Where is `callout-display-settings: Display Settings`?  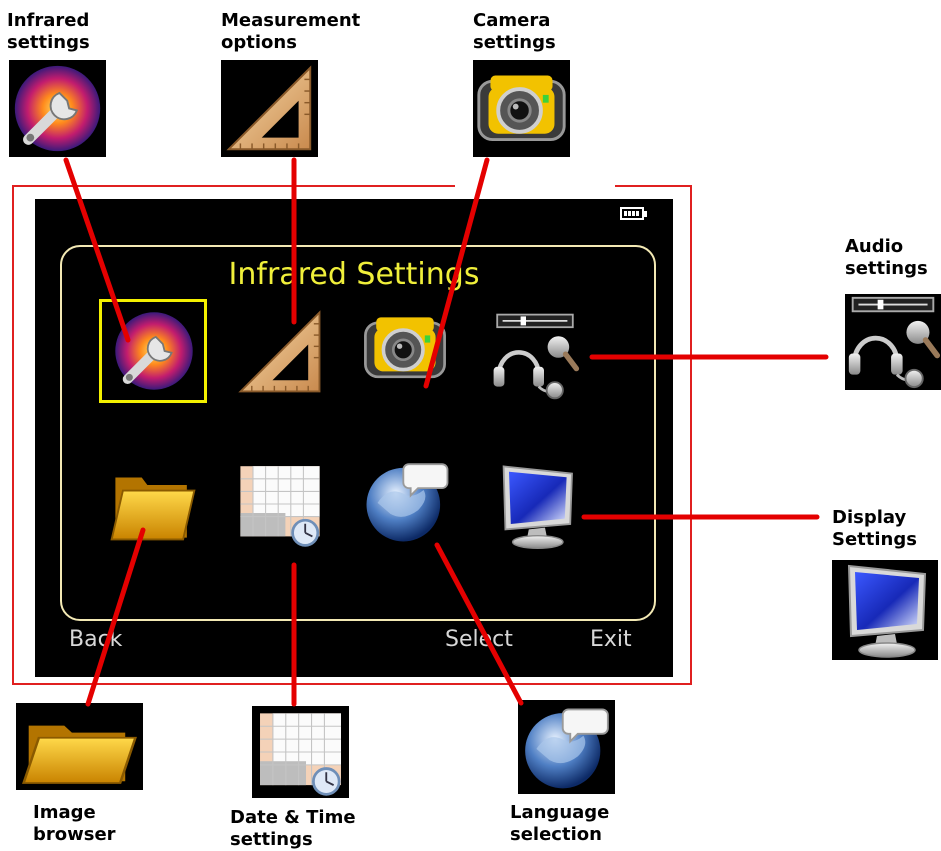 callout-display-settings: Display Settings is located at coordinates (874, 528).